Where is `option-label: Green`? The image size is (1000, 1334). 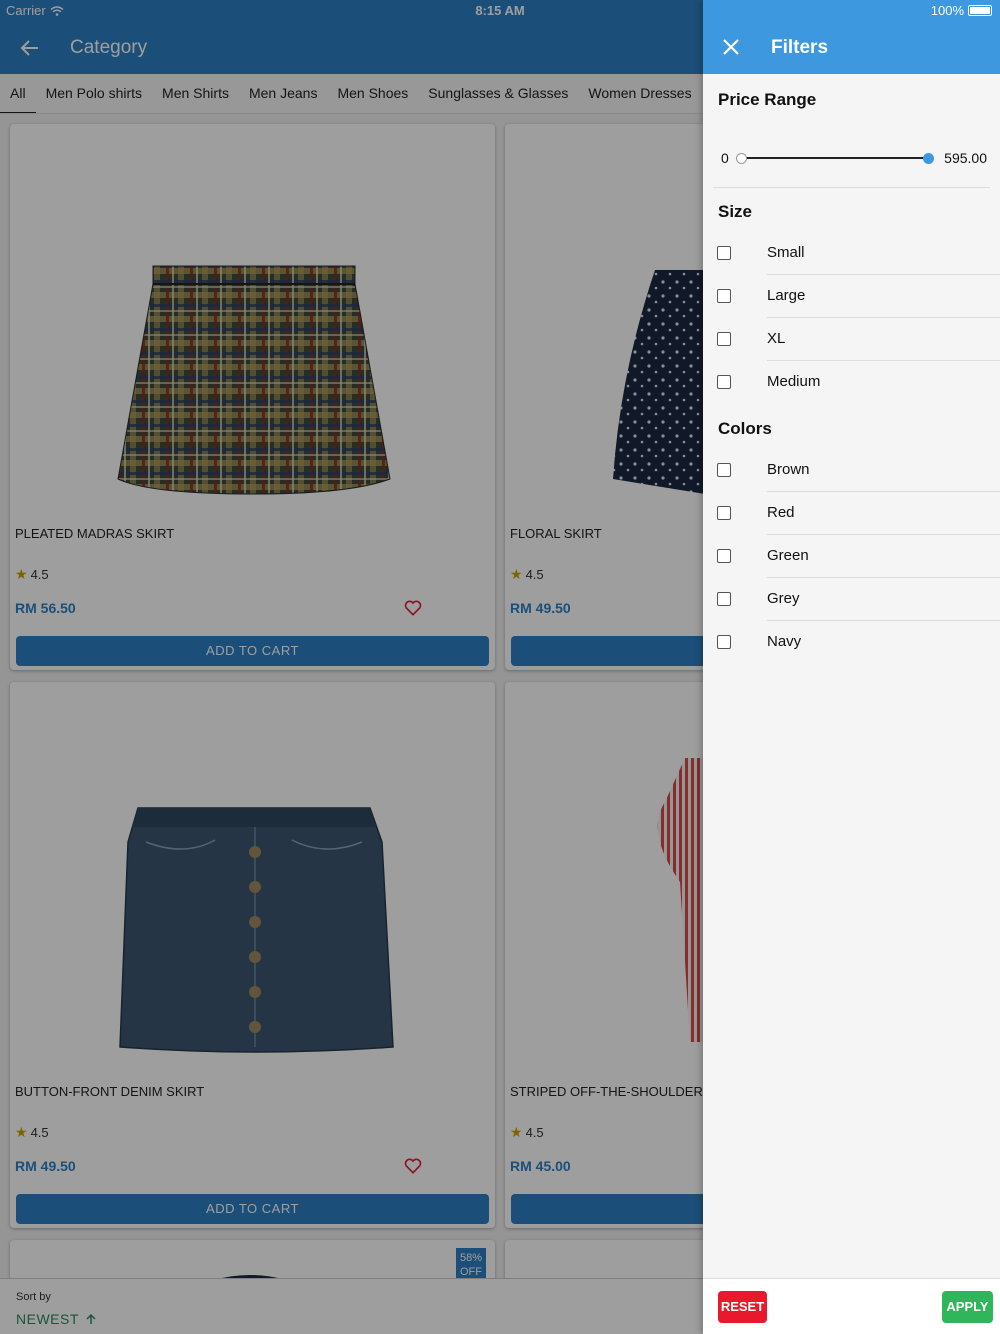 option-label: Green is located at coordinates (788, 555).